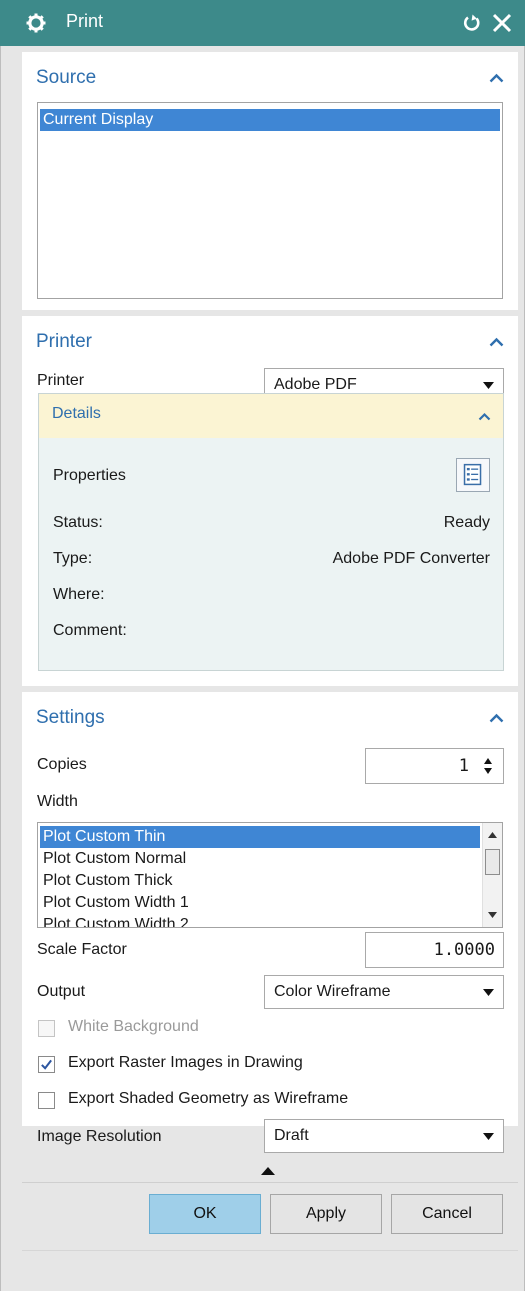 This screenshot has height=1291, width=525. Describe the element at coordinates (260, 920) in the screenshot. I see `width-list-item: Plot Custom Width 2` at that location.